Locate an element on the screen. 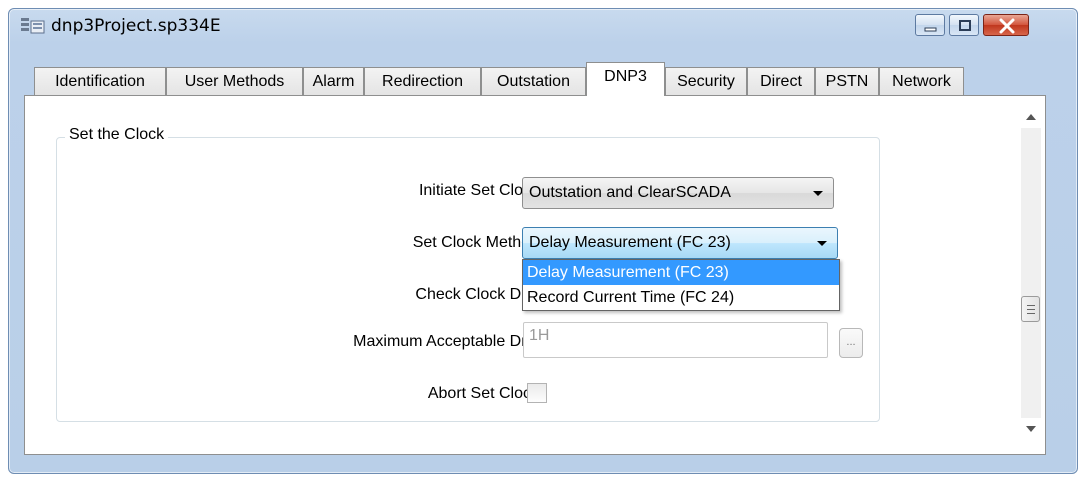  vertical-scrollbar is located at coordinates (1031, 275).